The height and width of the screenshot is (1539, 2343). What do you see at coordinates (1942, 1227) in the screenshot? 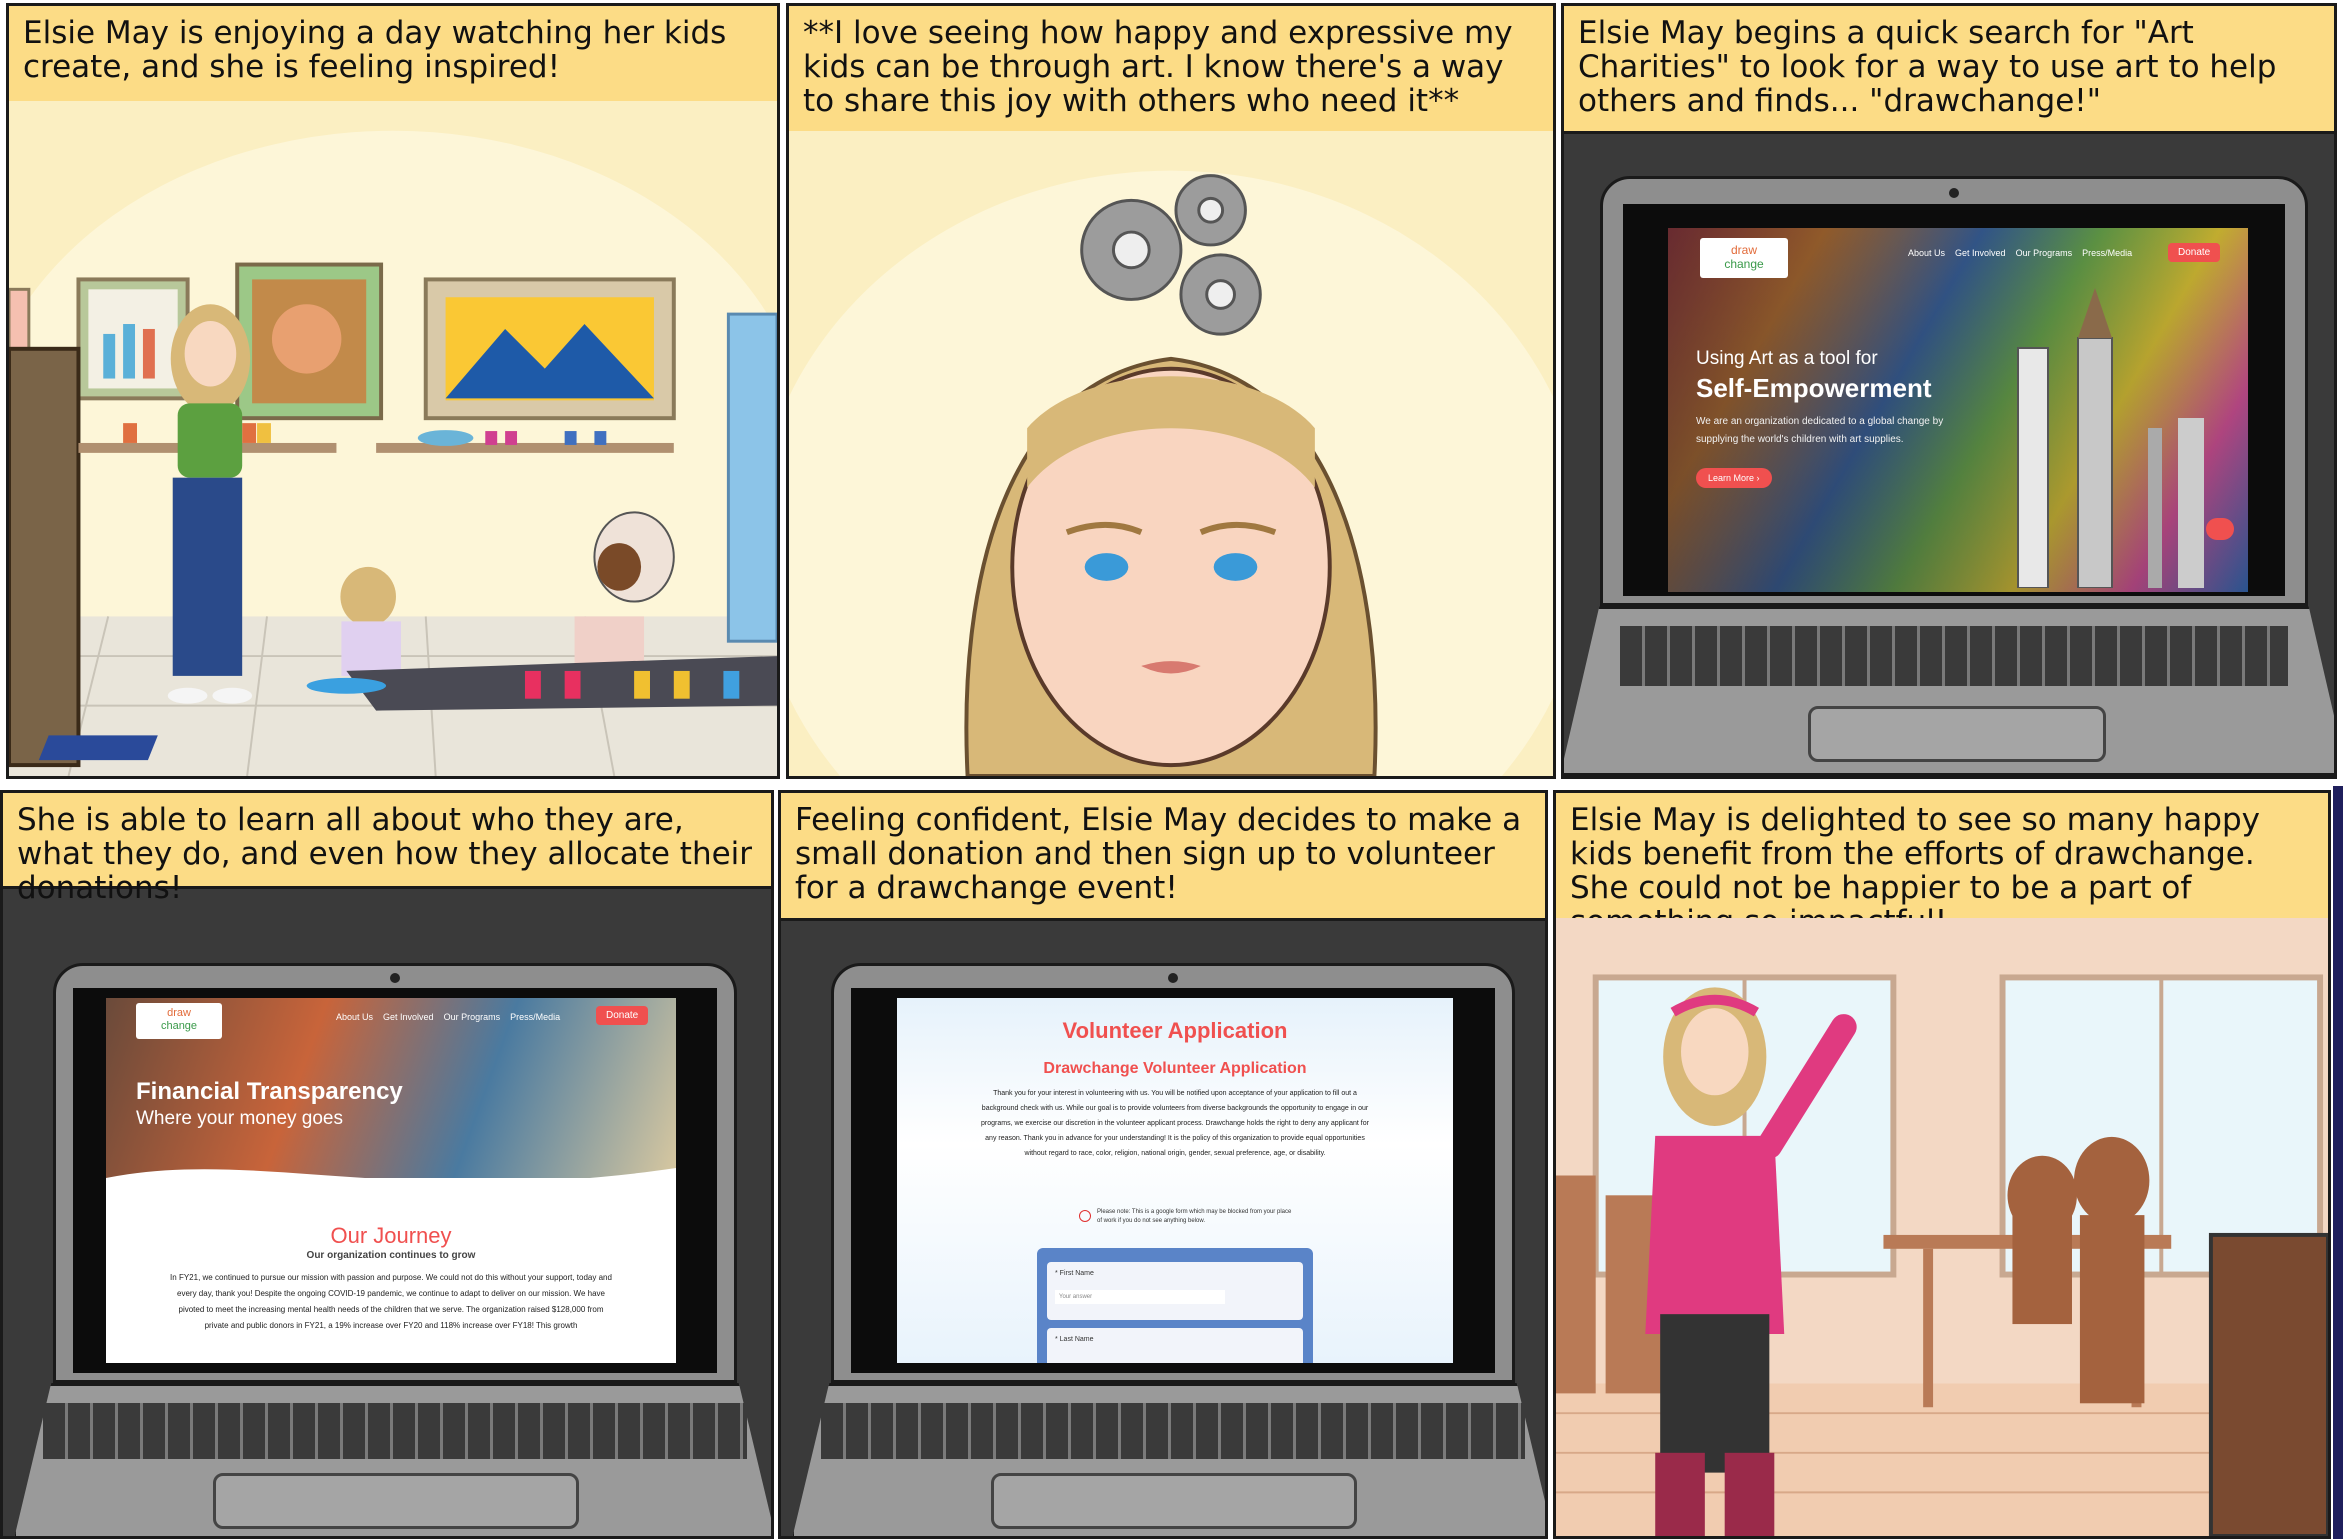
I see `classroom-pointing-scene` at bounding box center [1942, 1227].